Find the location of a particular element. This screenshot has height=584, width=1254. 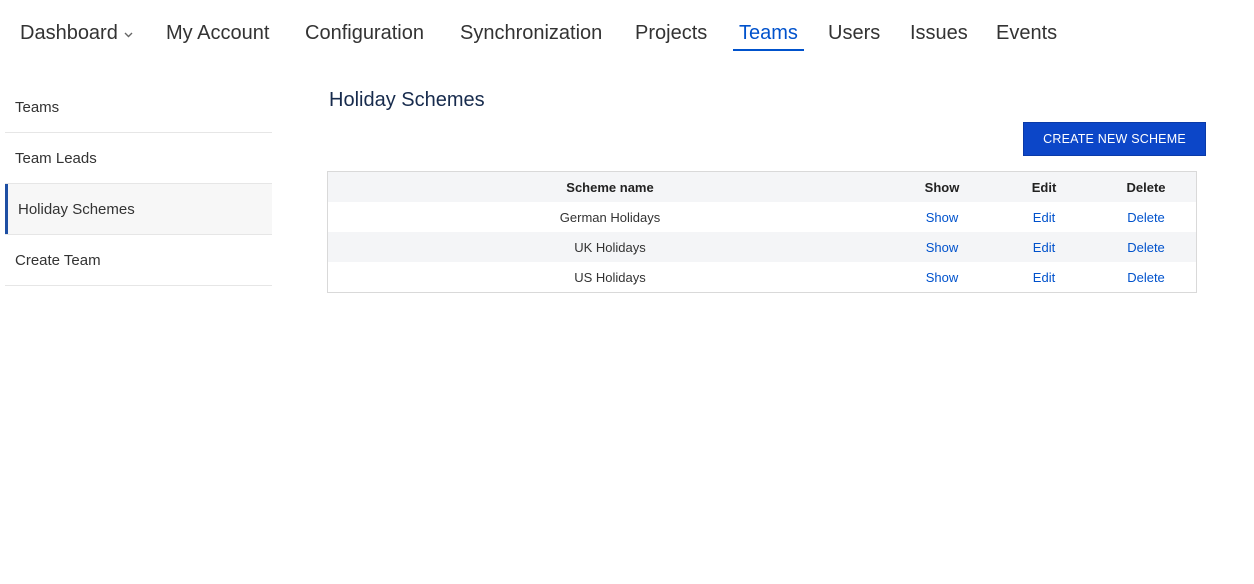

nav-my-account: My Account is located at coordinates (217, 33).